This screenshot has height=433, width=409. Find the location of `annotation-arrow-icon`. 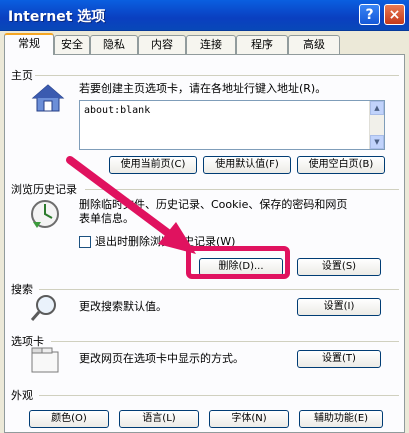

annotation-arrow-icon is located at coordinates (131, 205).